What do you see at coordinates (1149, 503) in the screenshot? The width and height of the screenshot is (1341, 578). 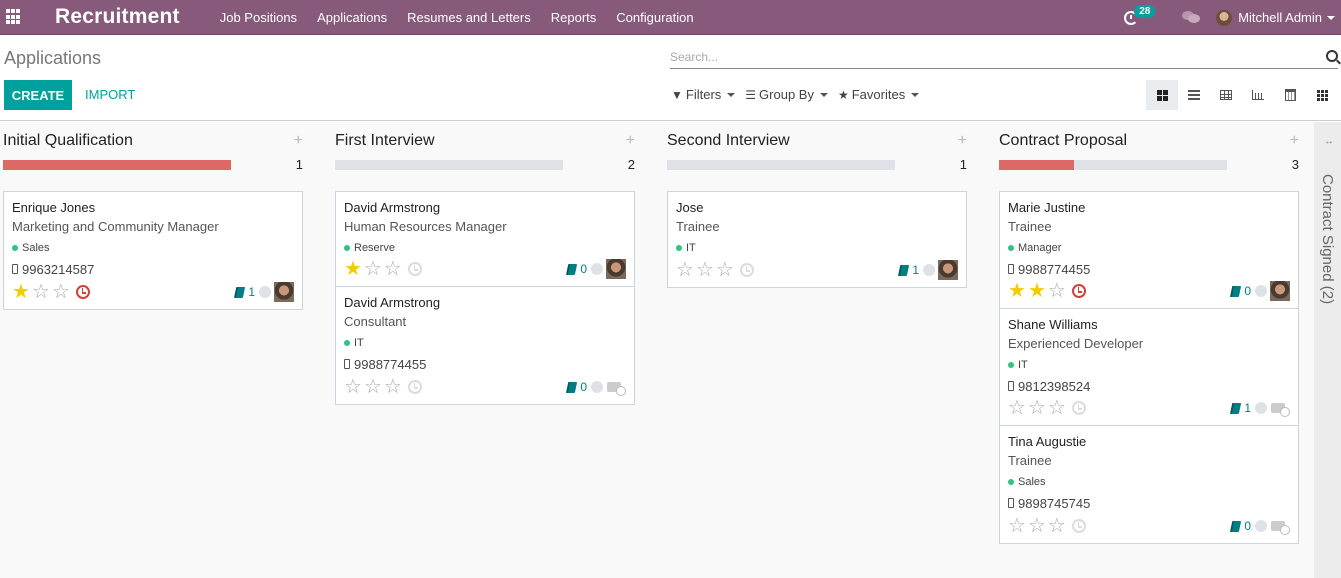 I see `phone: 9898745745` at bounding box center [1149, 503].